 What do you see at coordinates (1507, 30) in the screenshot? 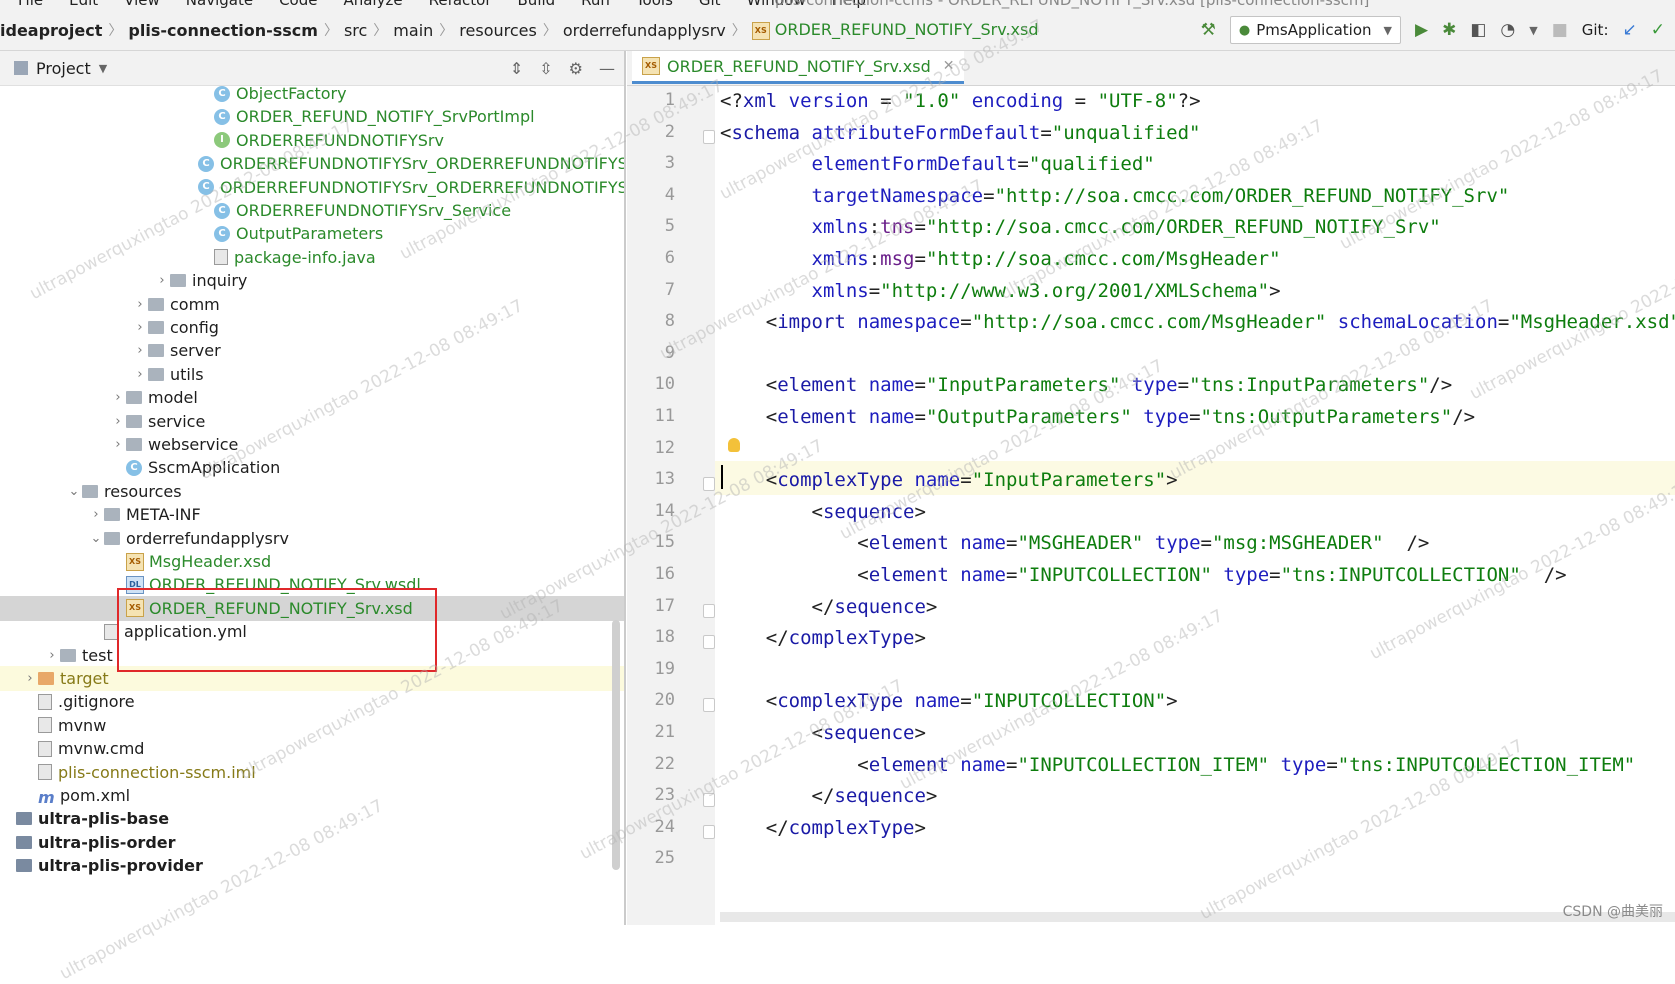
I see `profile-icon: ◔` at bounding box center [1507, 30].